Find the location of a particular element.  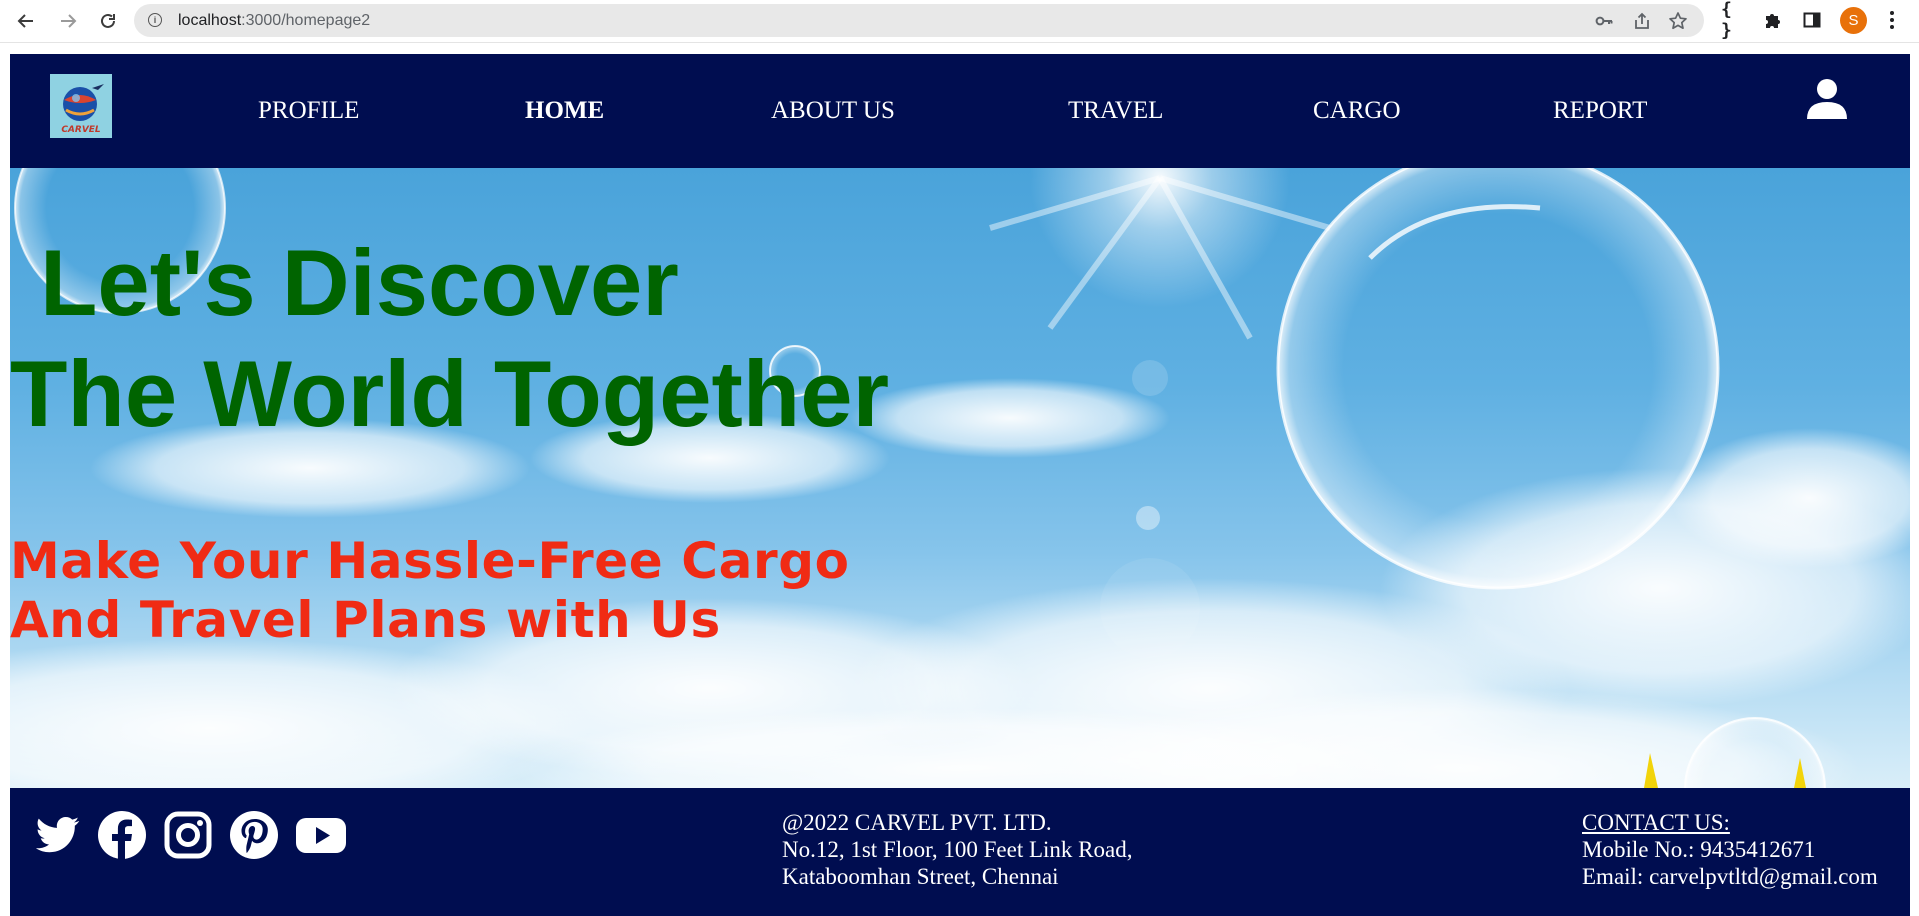

contact-mobile: Mobile No.: 9435412671 is located at coordinates (1699, 849).